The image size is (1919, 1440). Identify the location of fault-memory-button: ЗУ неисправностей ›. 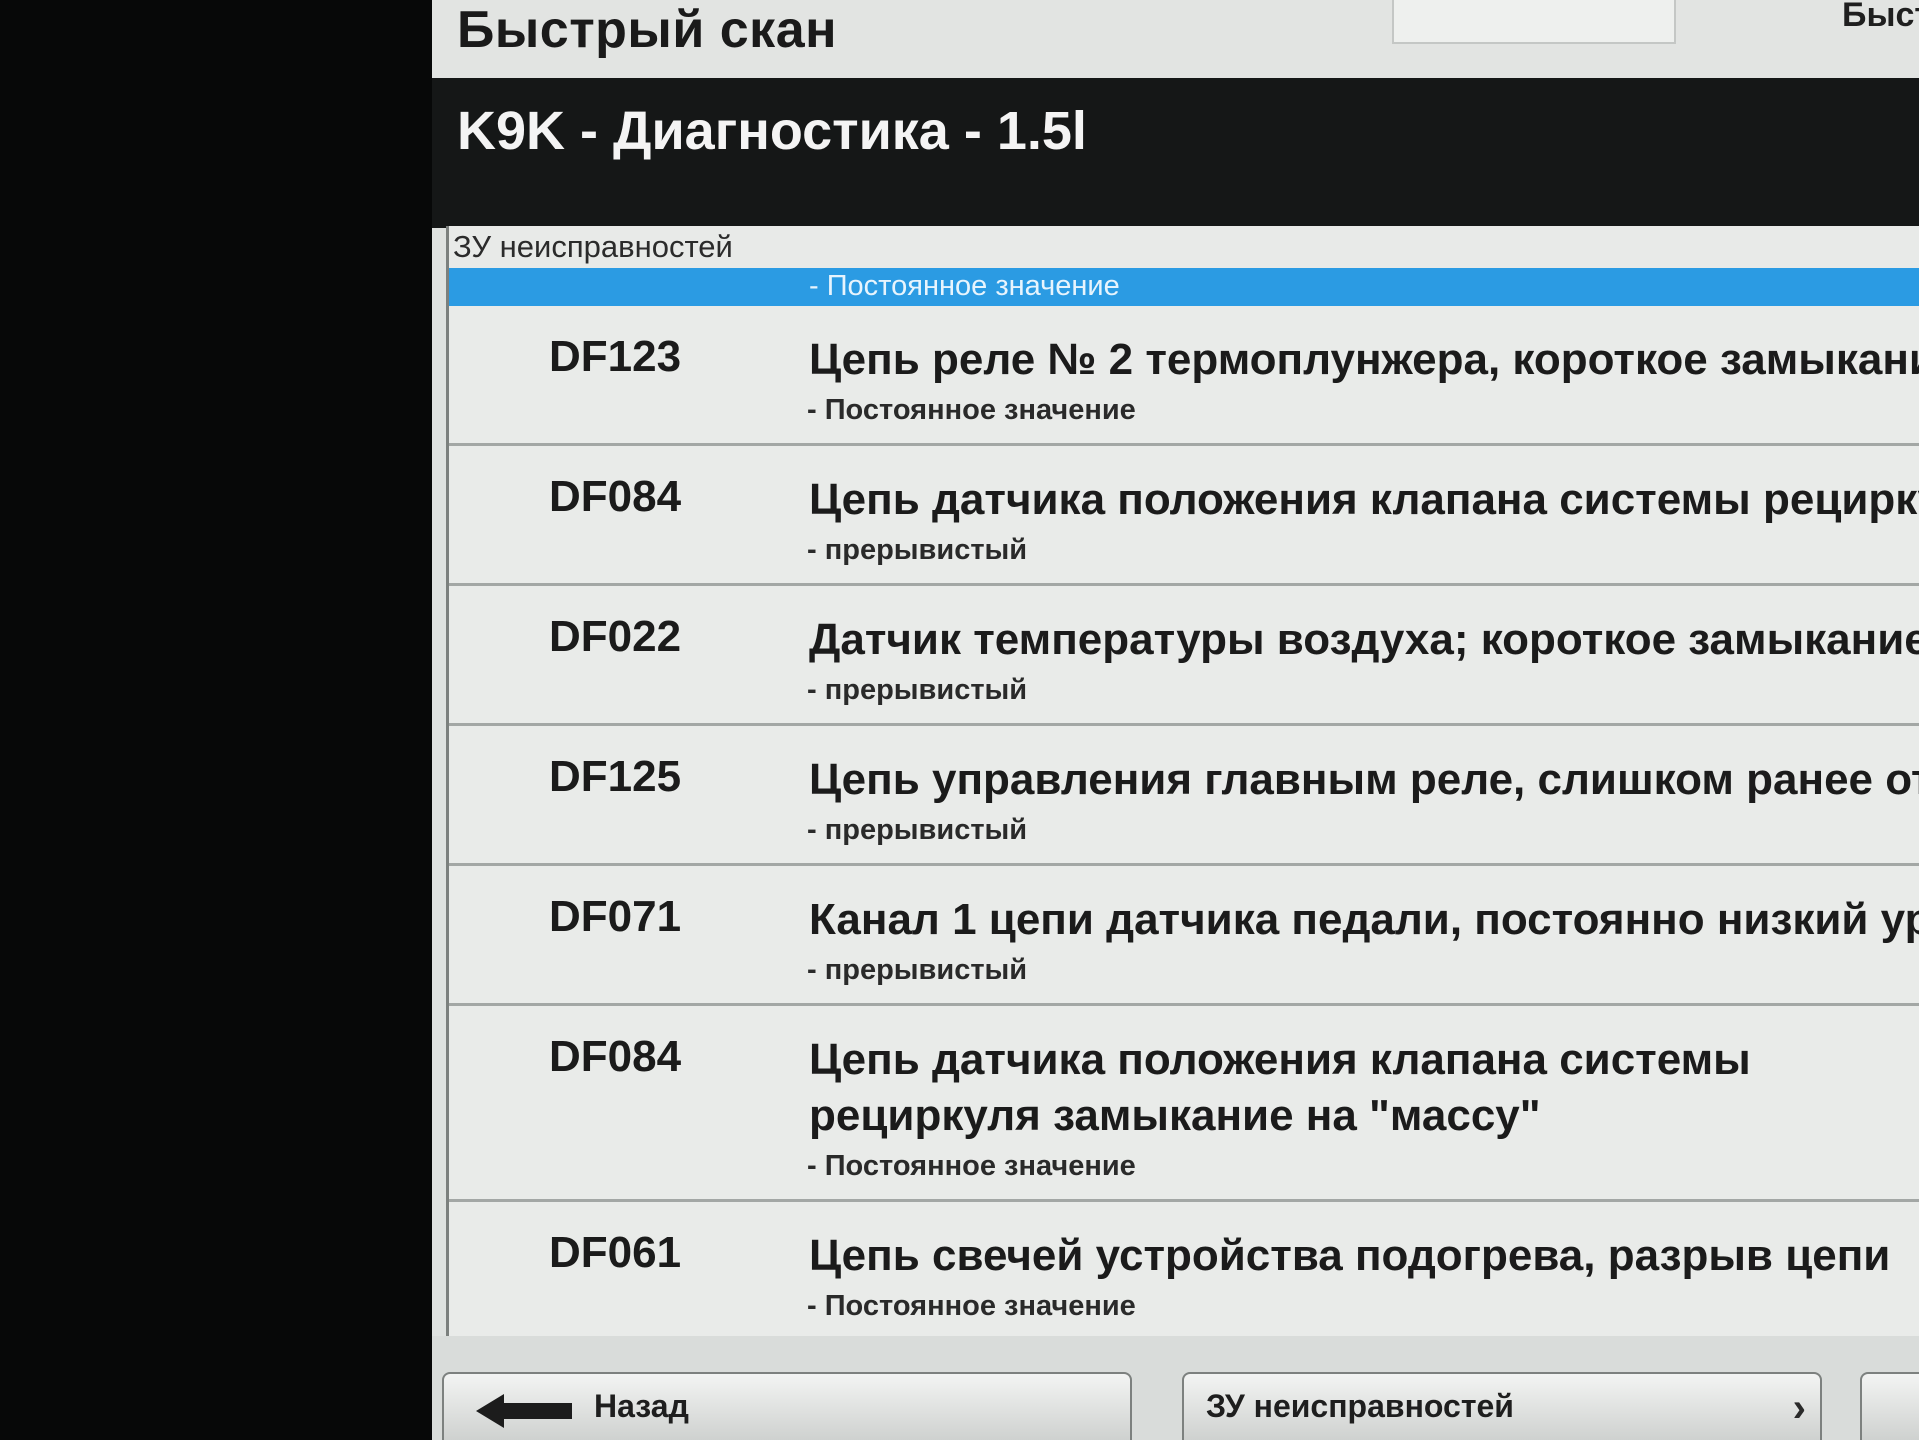
(1502, 1406).